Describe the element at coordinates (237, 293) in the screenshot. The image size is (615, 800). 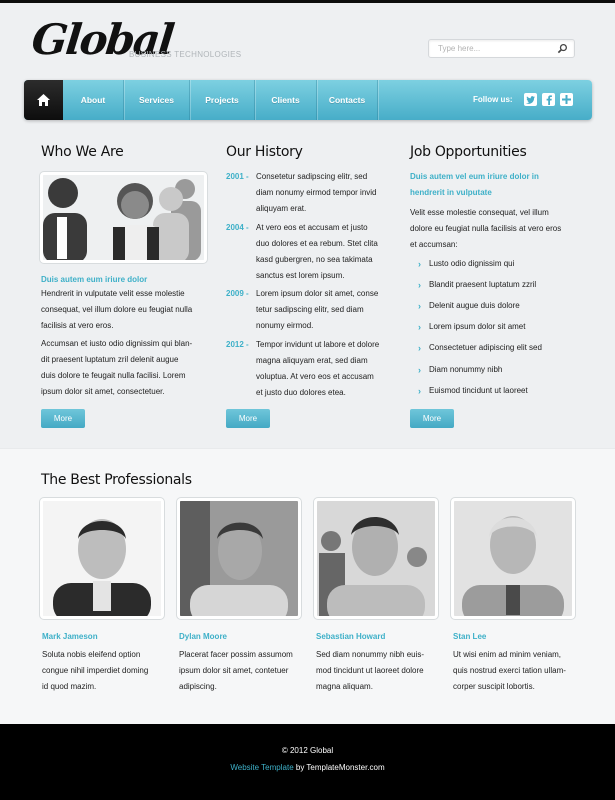
I see `history-year: 2009 -` at that location.